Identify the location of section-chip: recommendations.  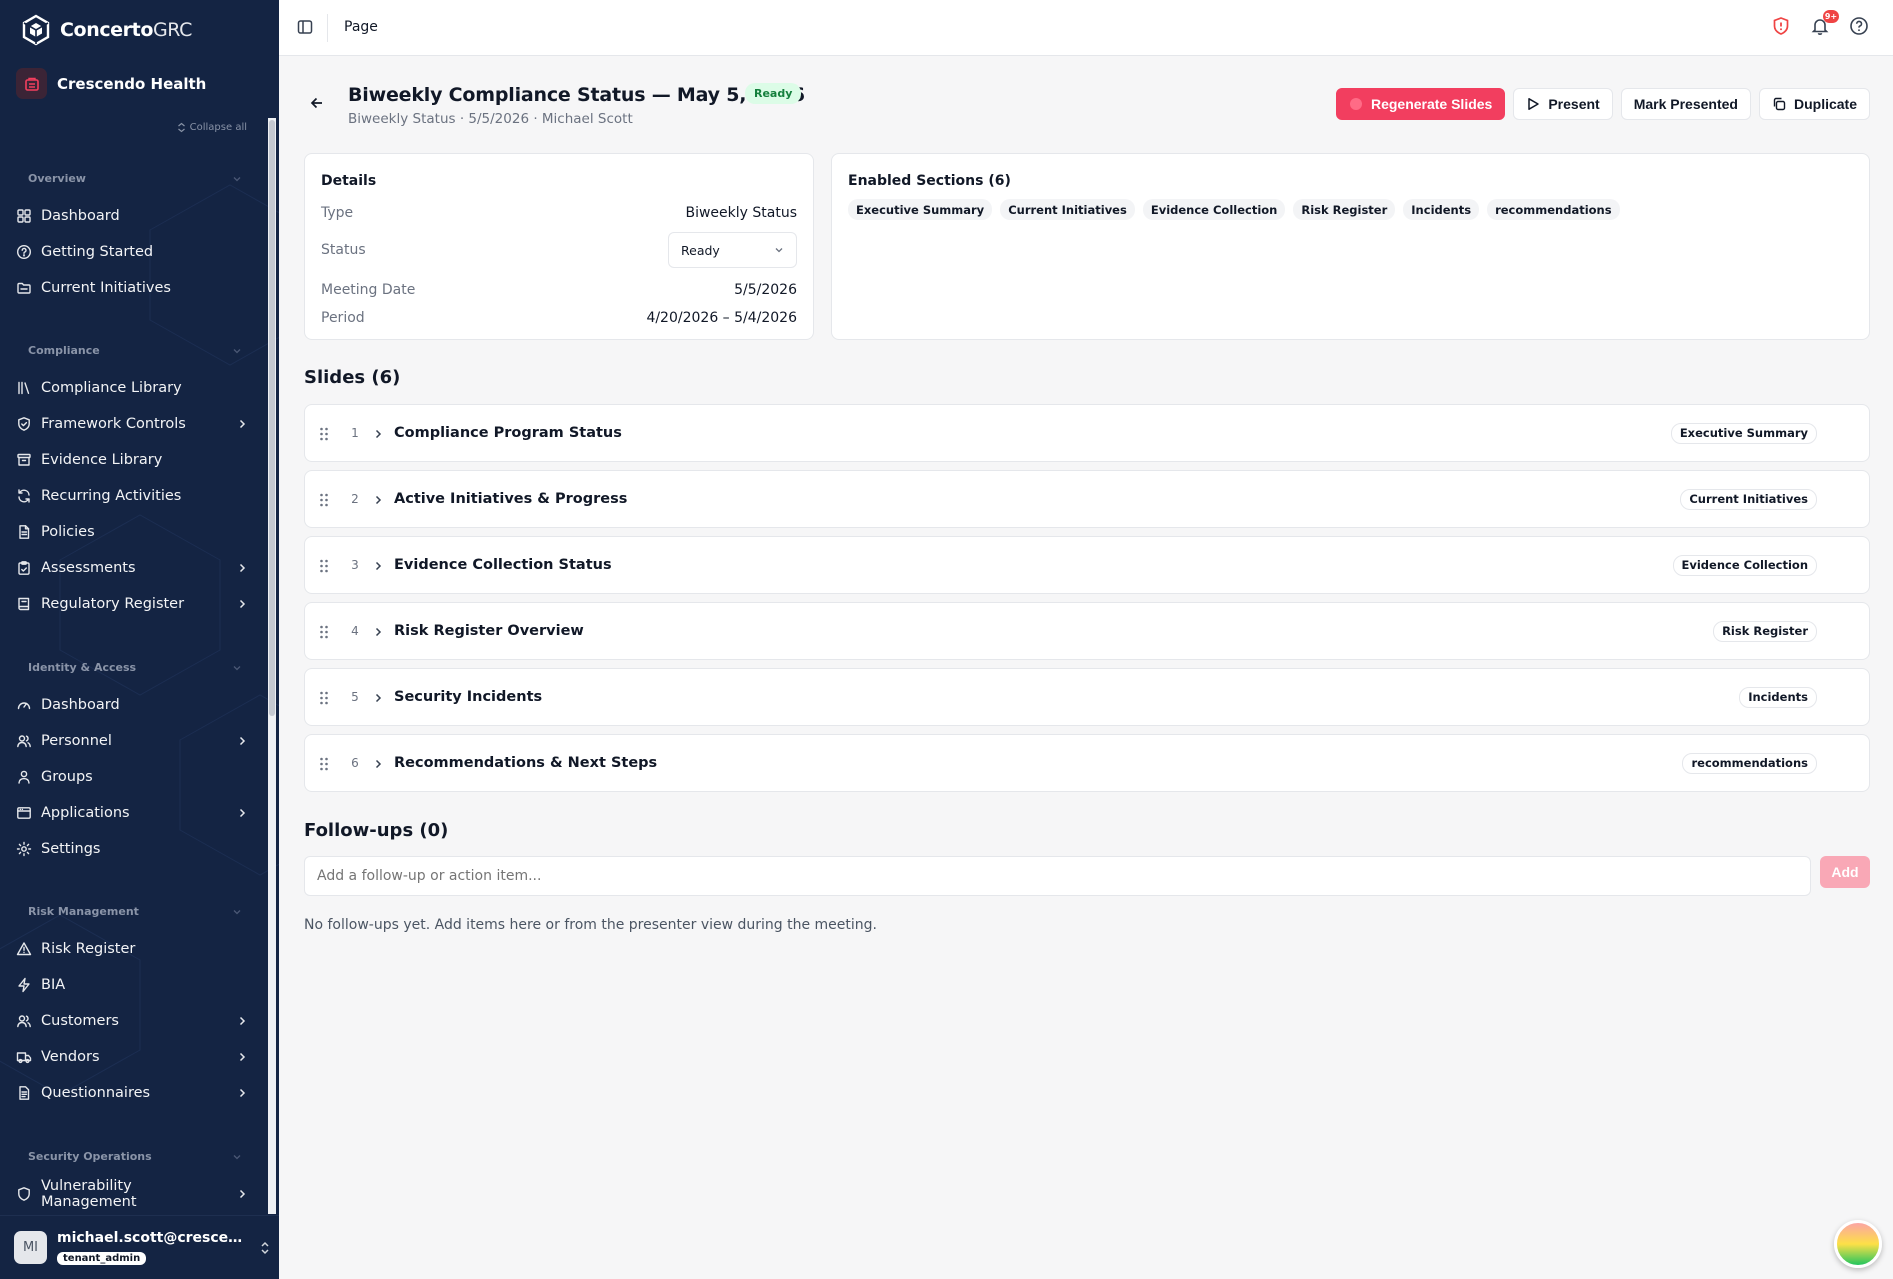
(1553, 209).